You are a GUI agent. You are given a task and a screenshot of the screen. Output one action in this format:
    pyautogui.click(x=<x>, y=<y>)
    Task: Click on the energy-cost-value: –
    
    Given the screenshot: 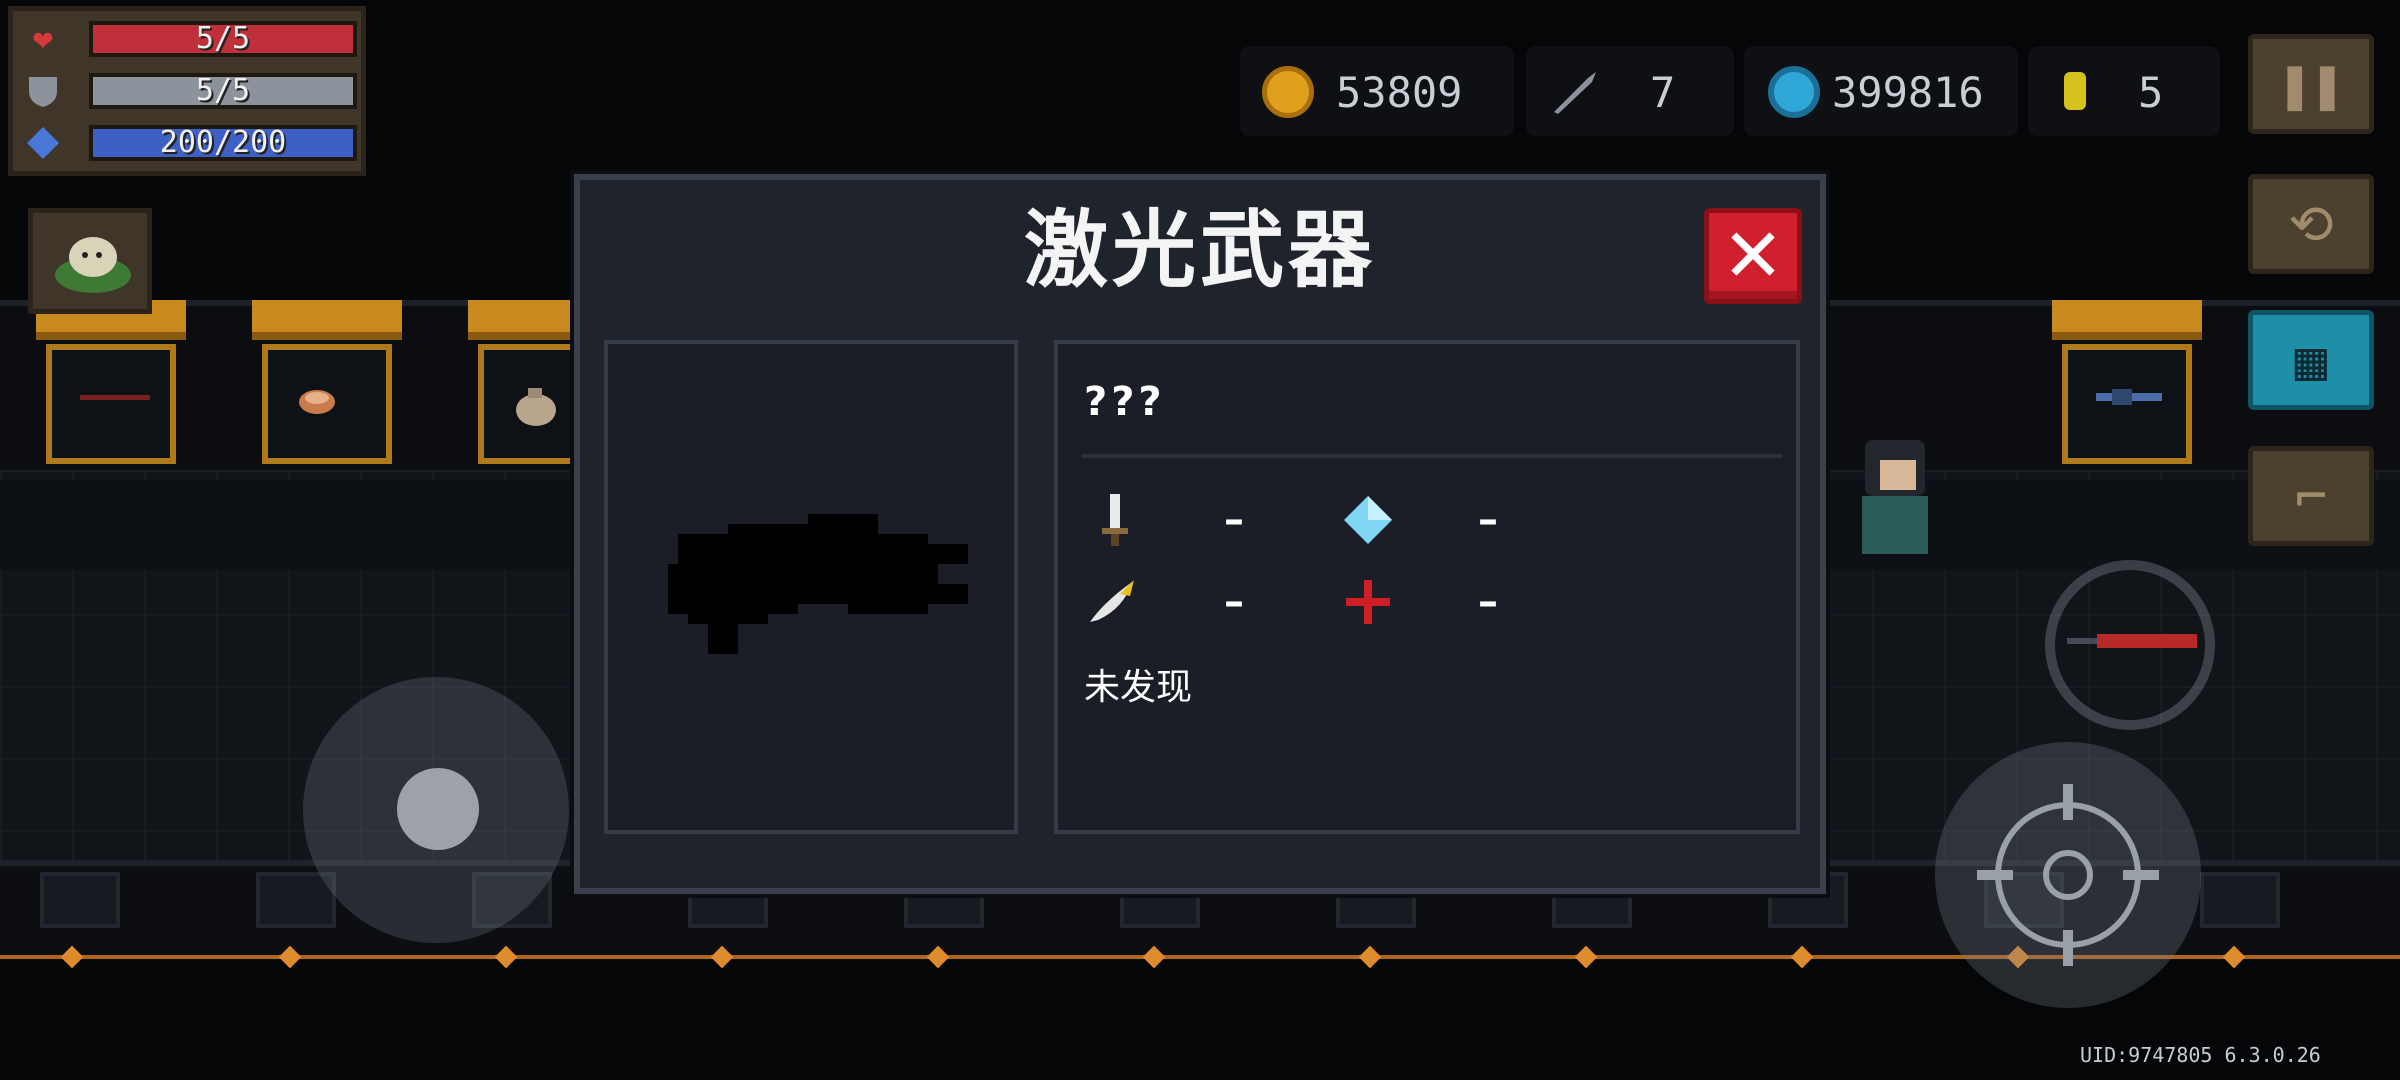 What is the action you would take?
    pyautogui.click(x=1488, y=520)
    